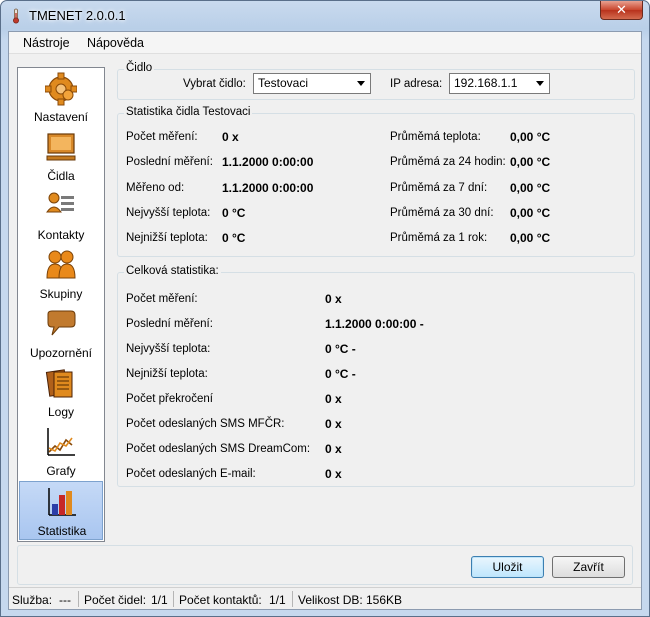 The height and width of the screenshot is (617, 650). I want to click on sidebar-item-logy: Logy, so click(61, 392).